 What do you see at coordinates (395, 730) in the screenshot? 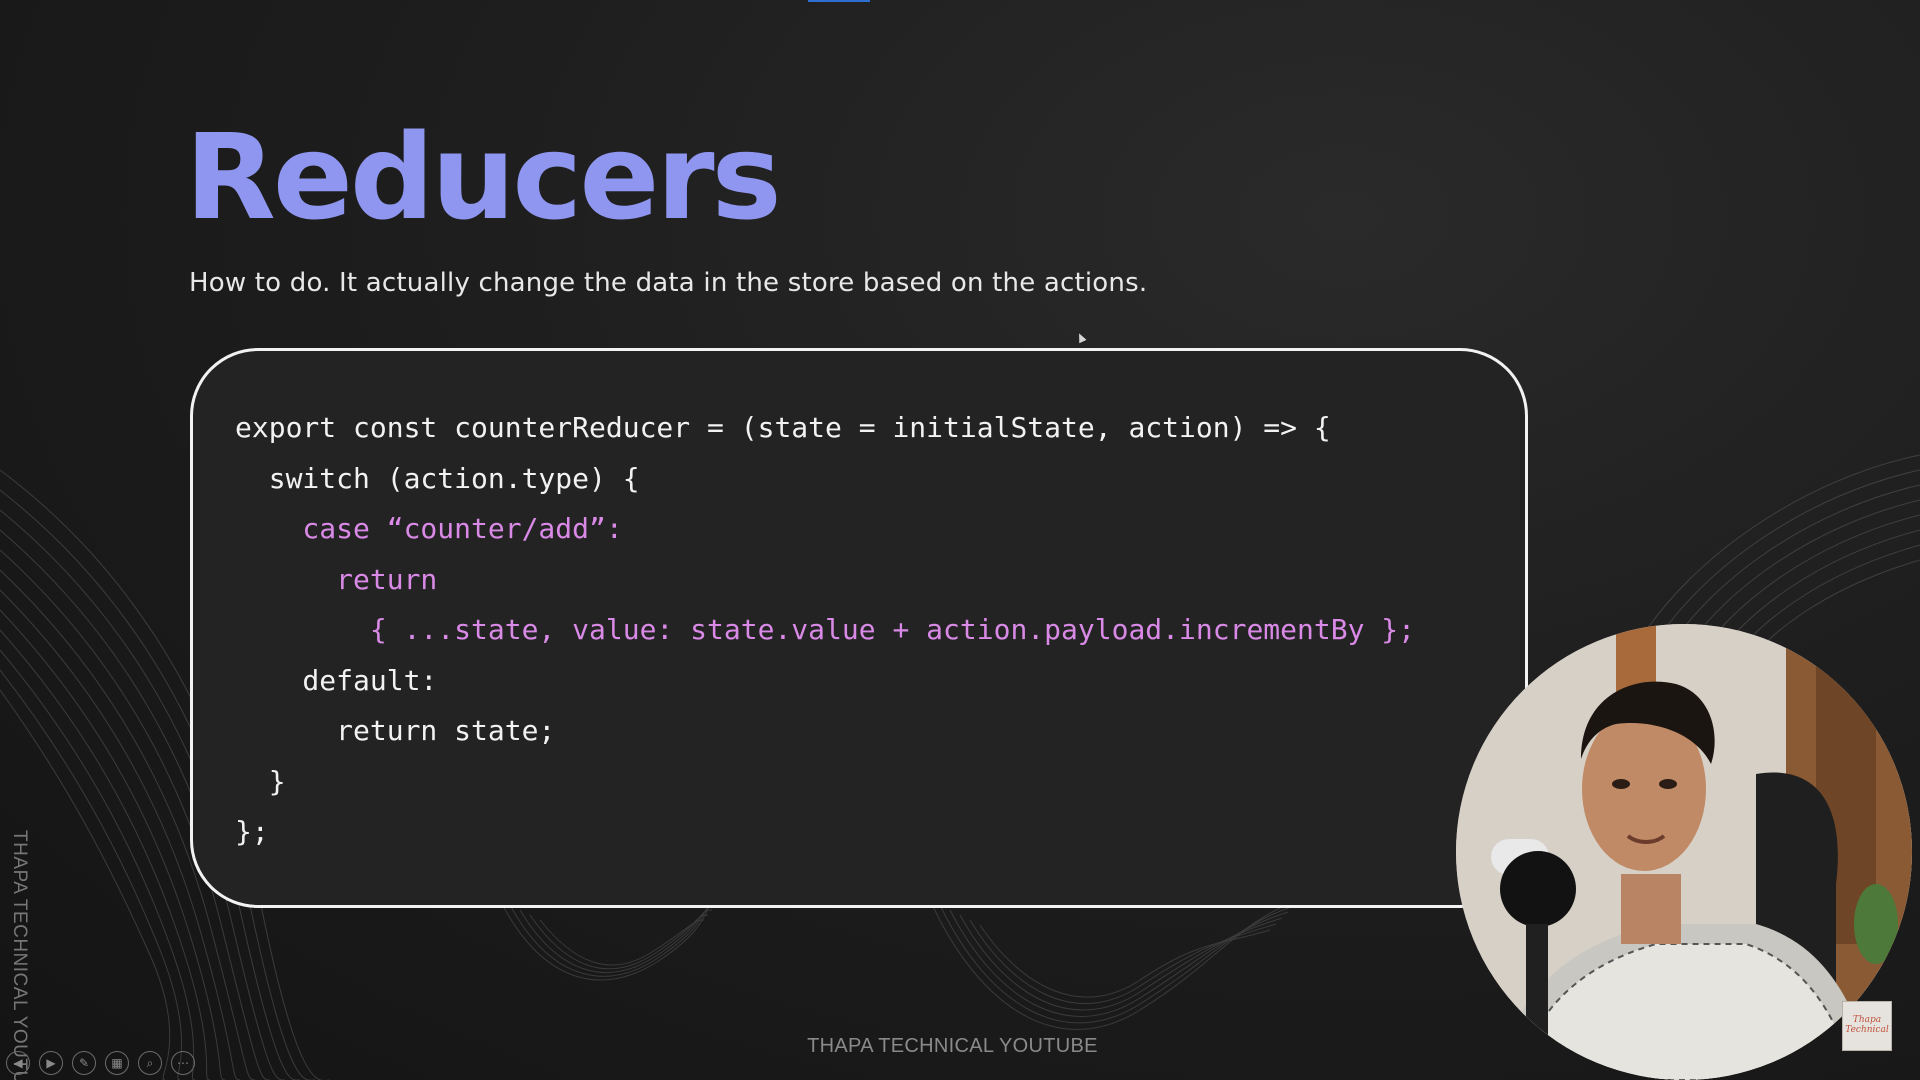
I see `code-line: return state;` at bounding box center [395, 730].